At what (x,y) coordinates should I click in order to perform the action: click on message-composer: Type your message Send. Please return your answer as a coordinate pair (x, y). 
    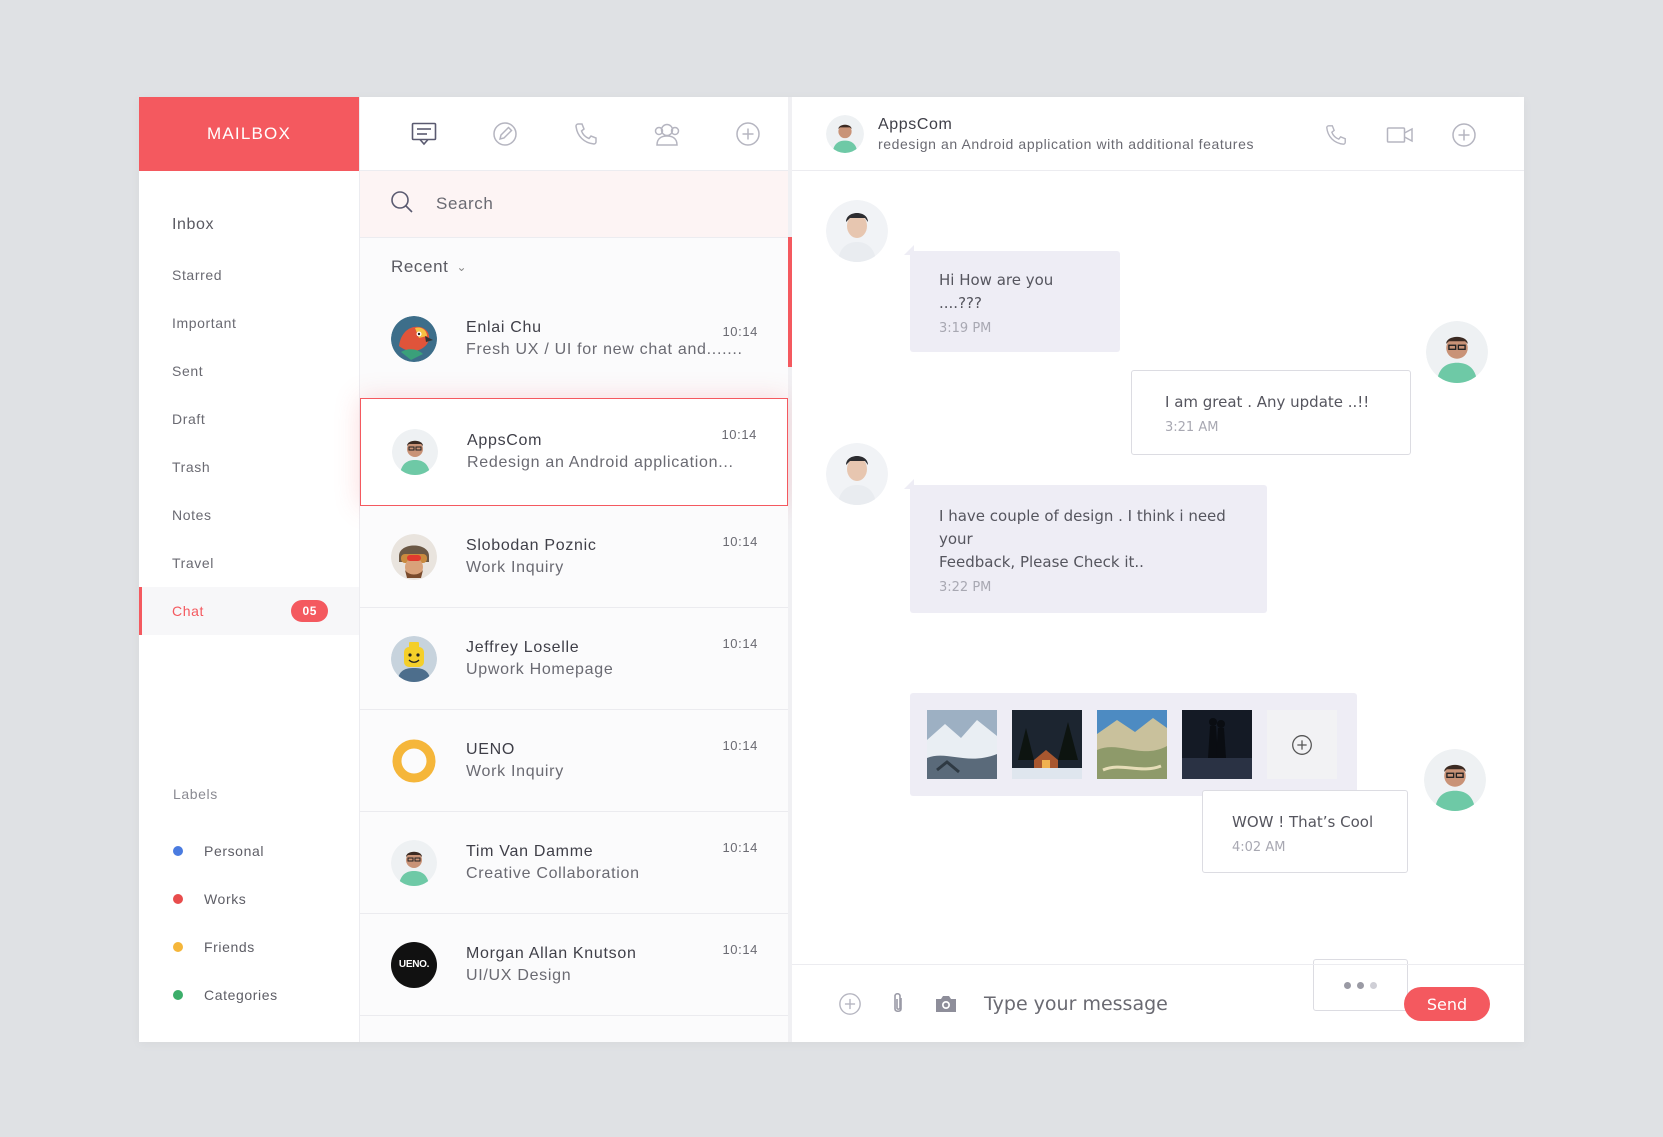
    Looking at the image, I should click on (1158, 1003).